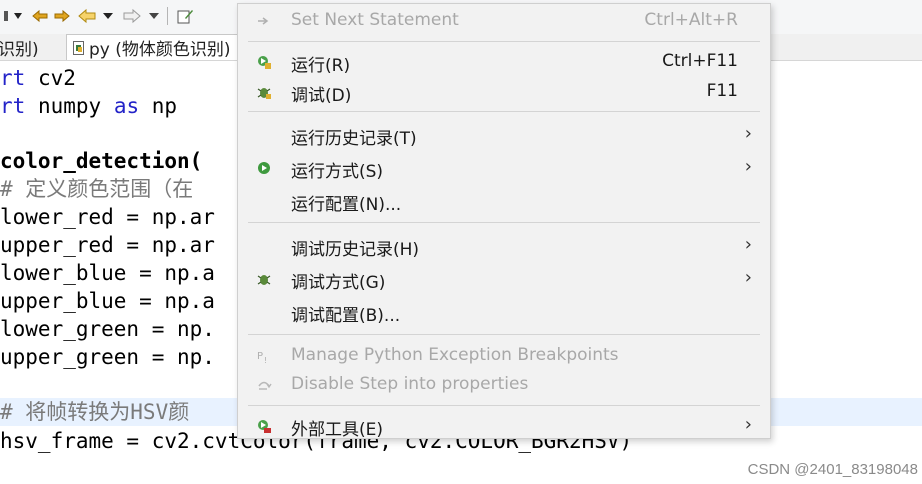  Describe the element at coordinates (264, 21) in the screenshot. I see `arrow-right-icon` at that location.